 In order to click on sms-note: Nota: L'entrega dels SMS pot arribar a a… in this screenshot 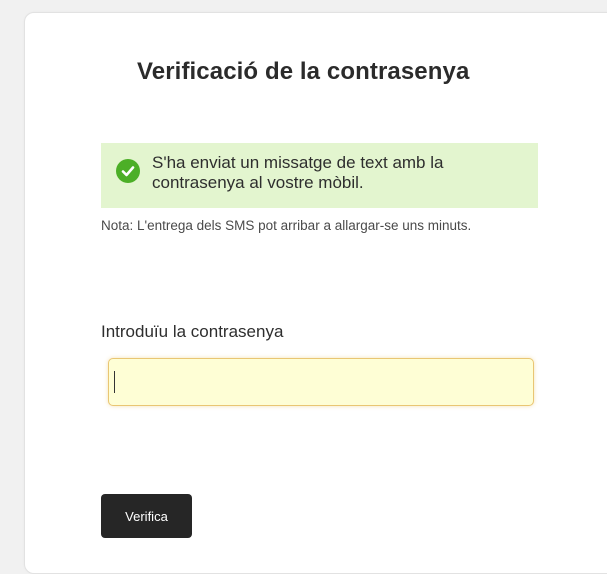, I will do `click(286, 225)`.